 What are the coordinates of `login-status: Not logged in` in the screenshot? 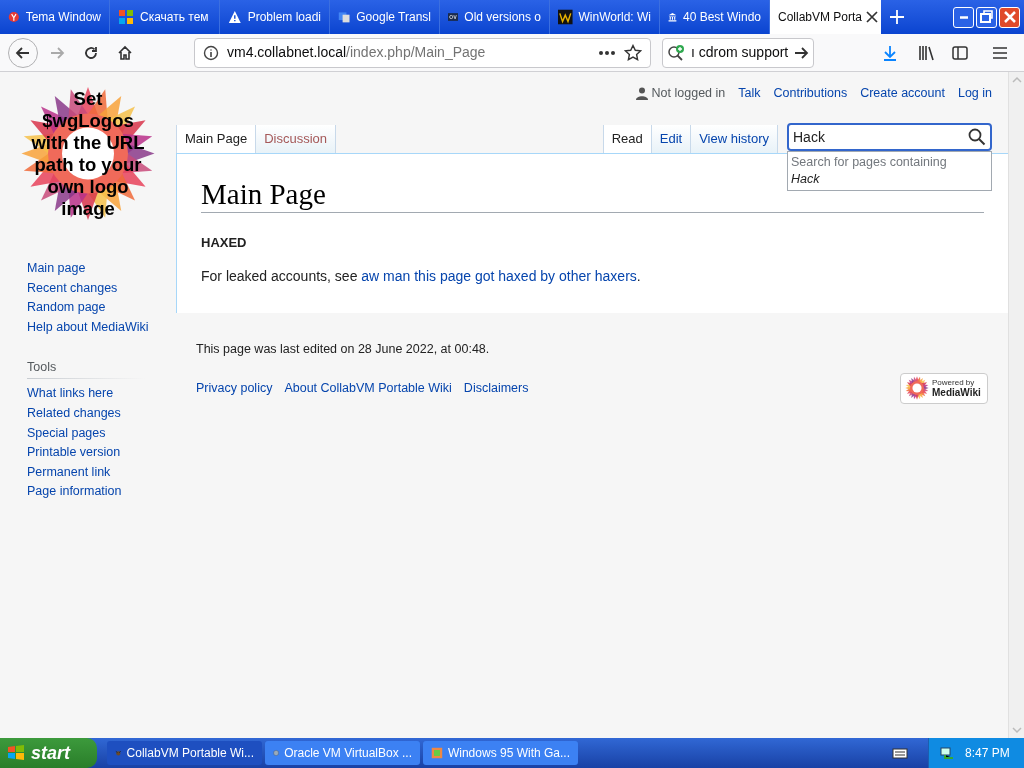 It's located at (688, 93).